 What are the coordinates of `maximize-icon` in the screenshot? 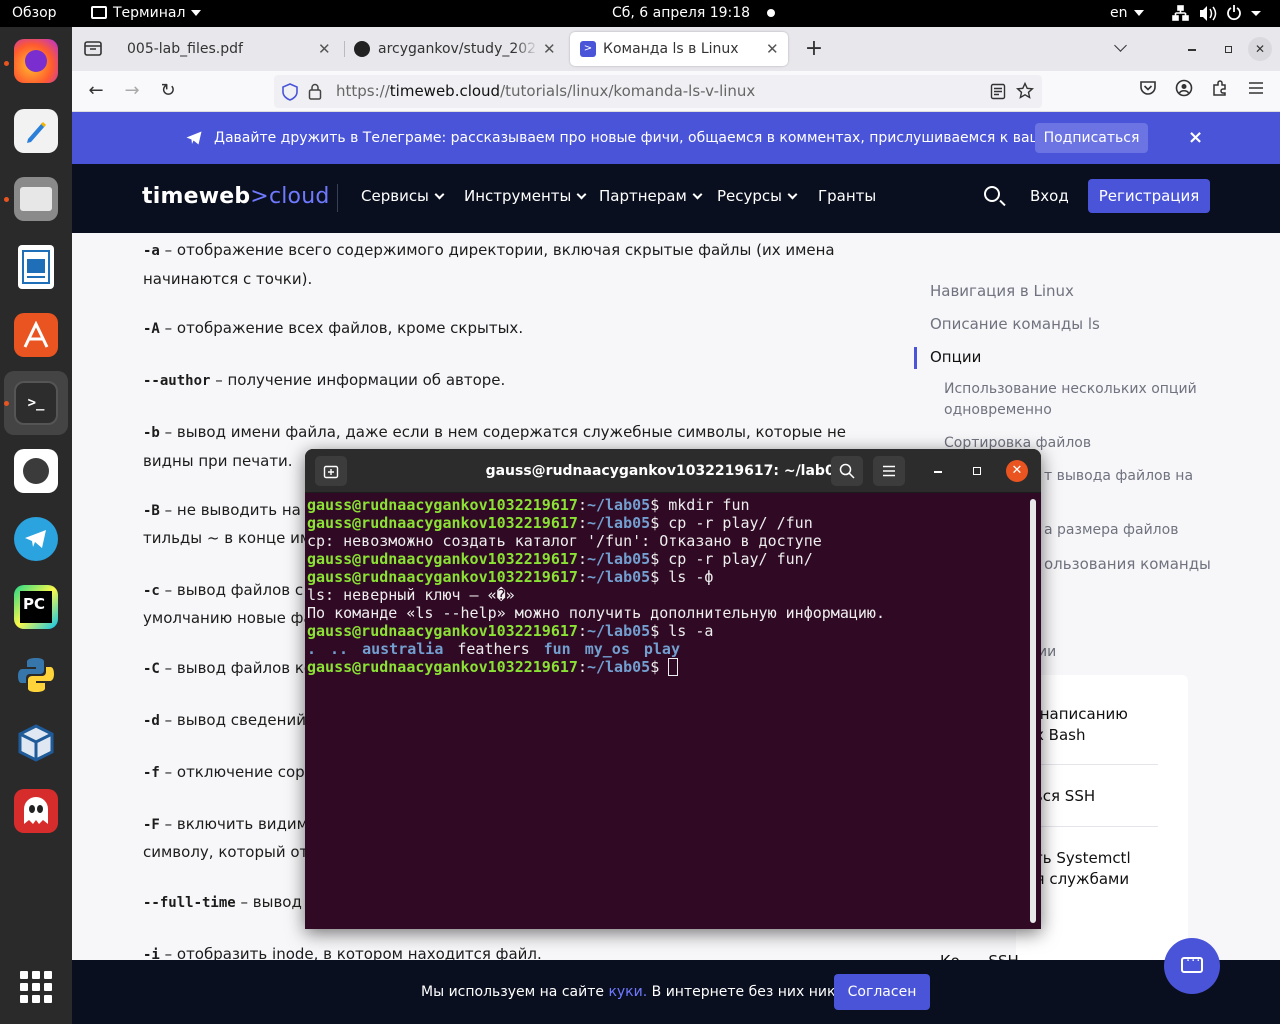 It's located at (977, 471).